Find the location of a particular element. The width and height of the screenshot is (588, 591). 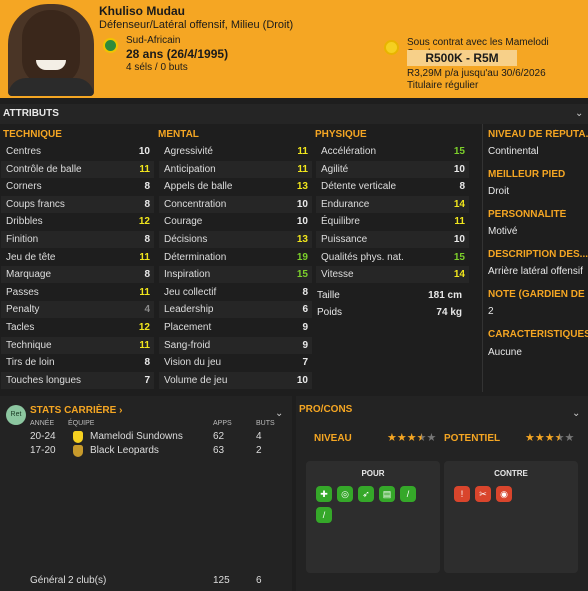

technique-attribute-row: Penalty 4 is located at coordinates (77, 310).